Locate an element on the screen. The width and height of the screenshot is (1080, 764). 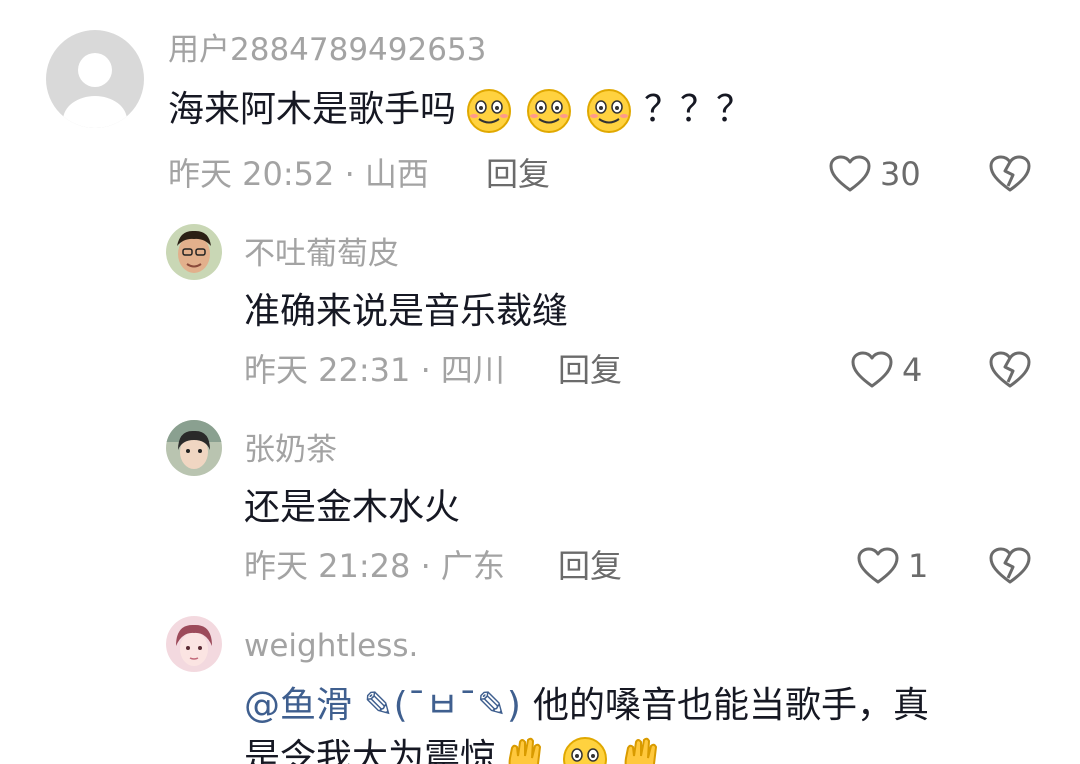
like-count: 1 is located at coordinates (918, 566).